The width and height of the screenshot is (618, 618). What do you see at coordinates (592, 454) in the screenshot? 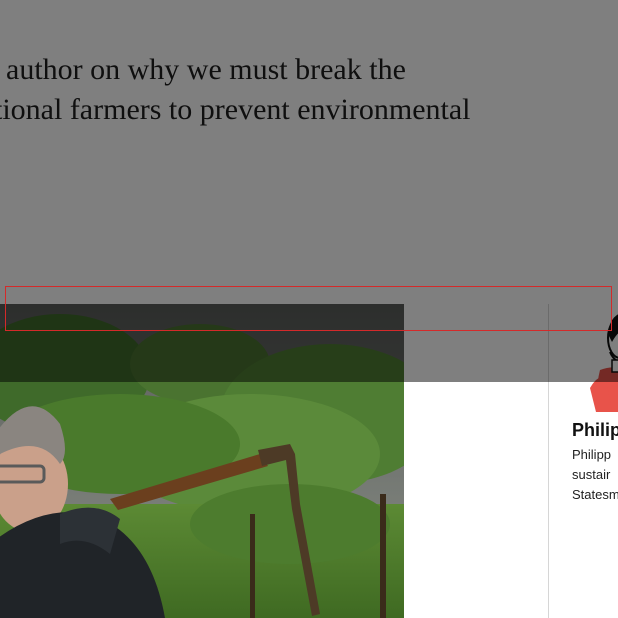
I see `author-bio-line: Philipp` at bounding box center [592, 454].